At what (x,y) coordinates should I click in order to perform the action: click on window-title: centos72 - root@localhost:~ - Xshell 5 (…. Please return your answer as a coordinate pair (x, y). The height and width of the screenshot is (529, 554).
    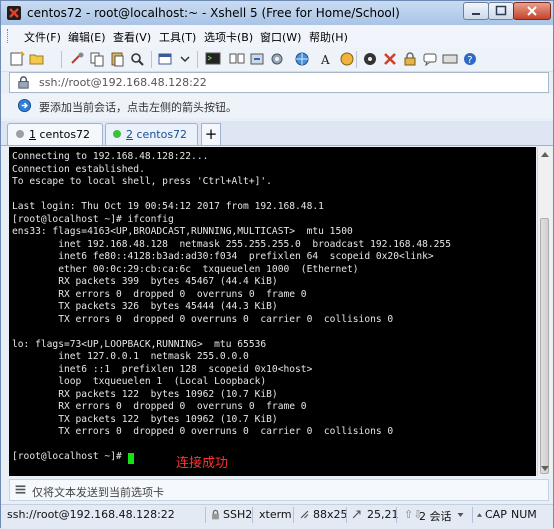
    Looking at the image, I should click on (213, 13).